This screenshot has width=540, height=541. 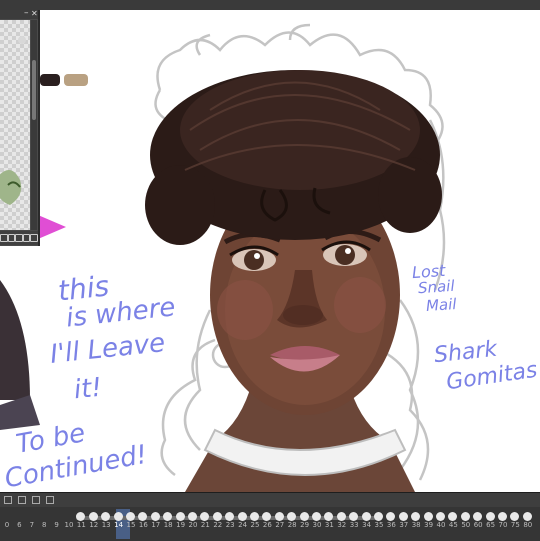 I want to click on scrollbar-thumb, so click(x=34, y=90).